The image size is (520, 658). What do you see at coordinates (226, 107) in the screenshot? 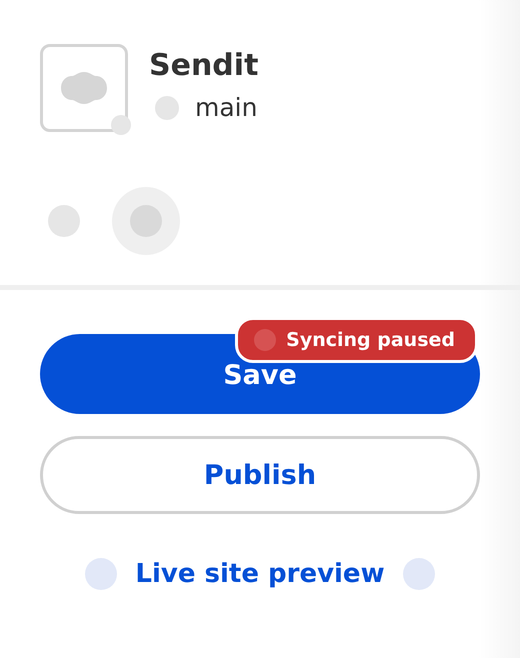
I see `branch-name: main` at bounding box center [226, 107].